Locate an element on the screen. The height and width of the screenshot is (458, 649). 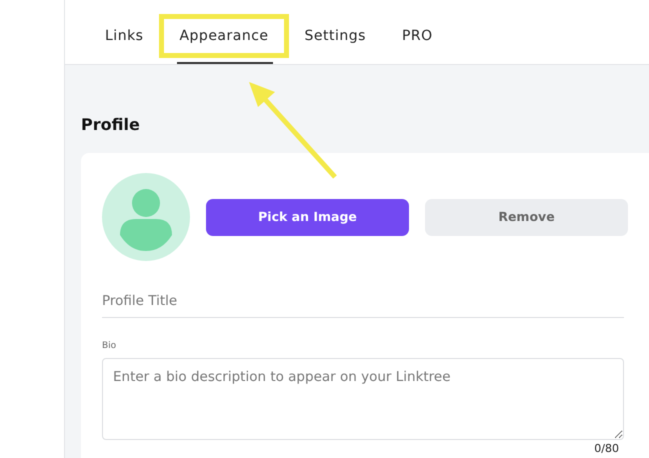
section-heading: Profile is located at coordinates (111, 125).